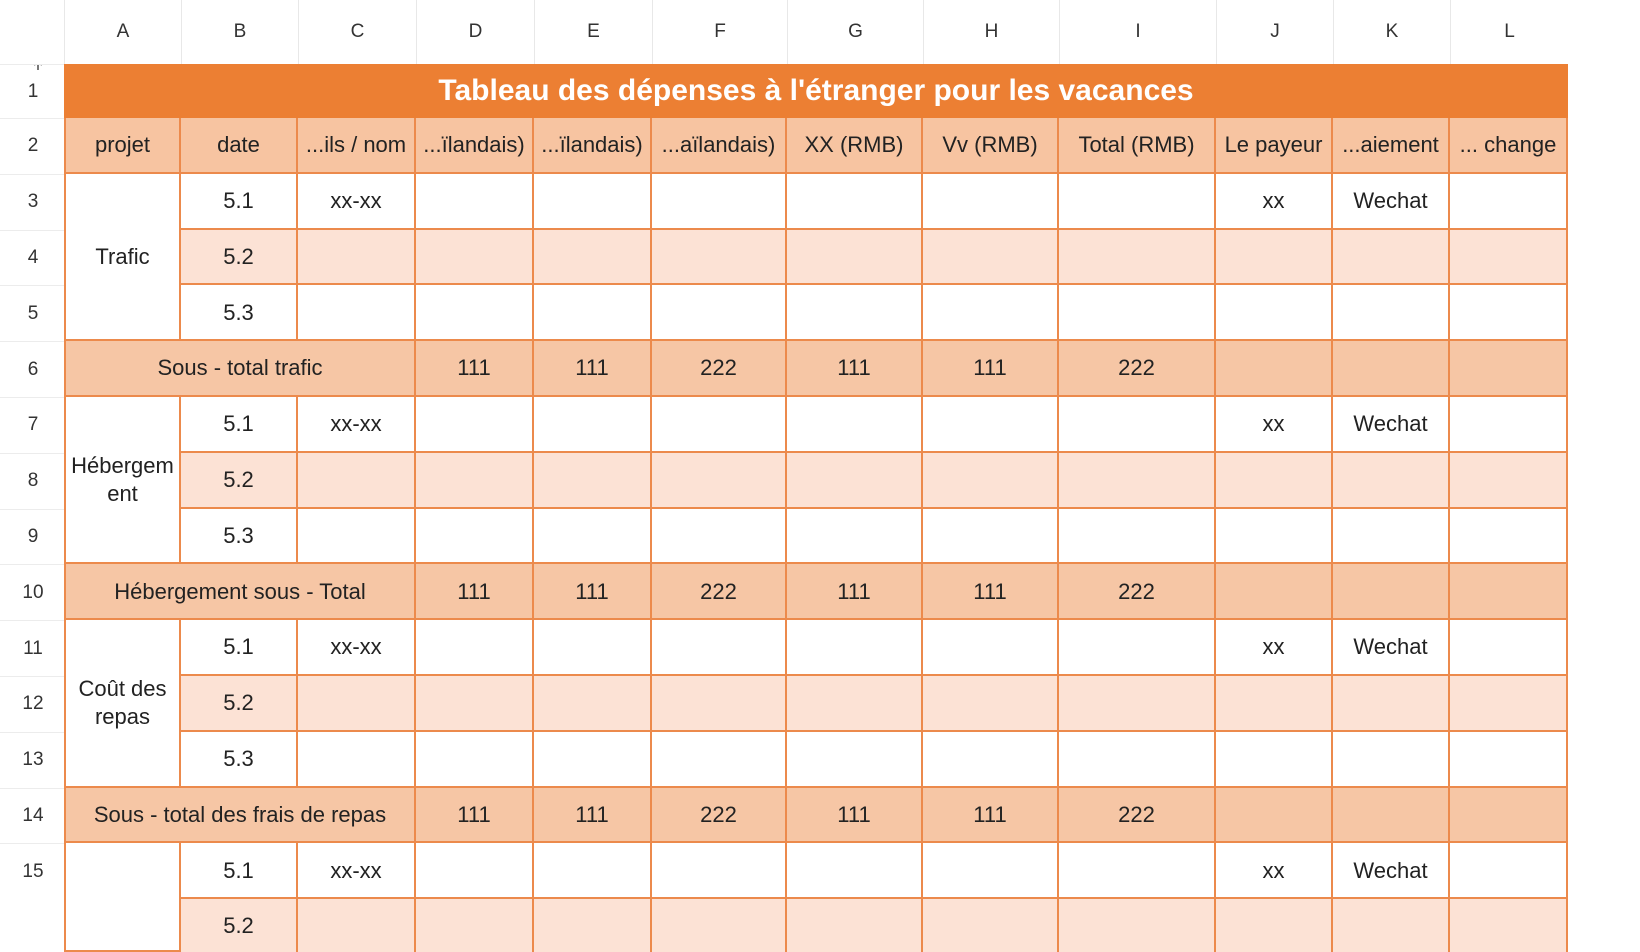 Image resolution: width=1640 pixels, height=952 pixels. Describe the element at coordinates (719, 146) in the screenshot. I see `column-title-6: ...aïlandais)` at that location.